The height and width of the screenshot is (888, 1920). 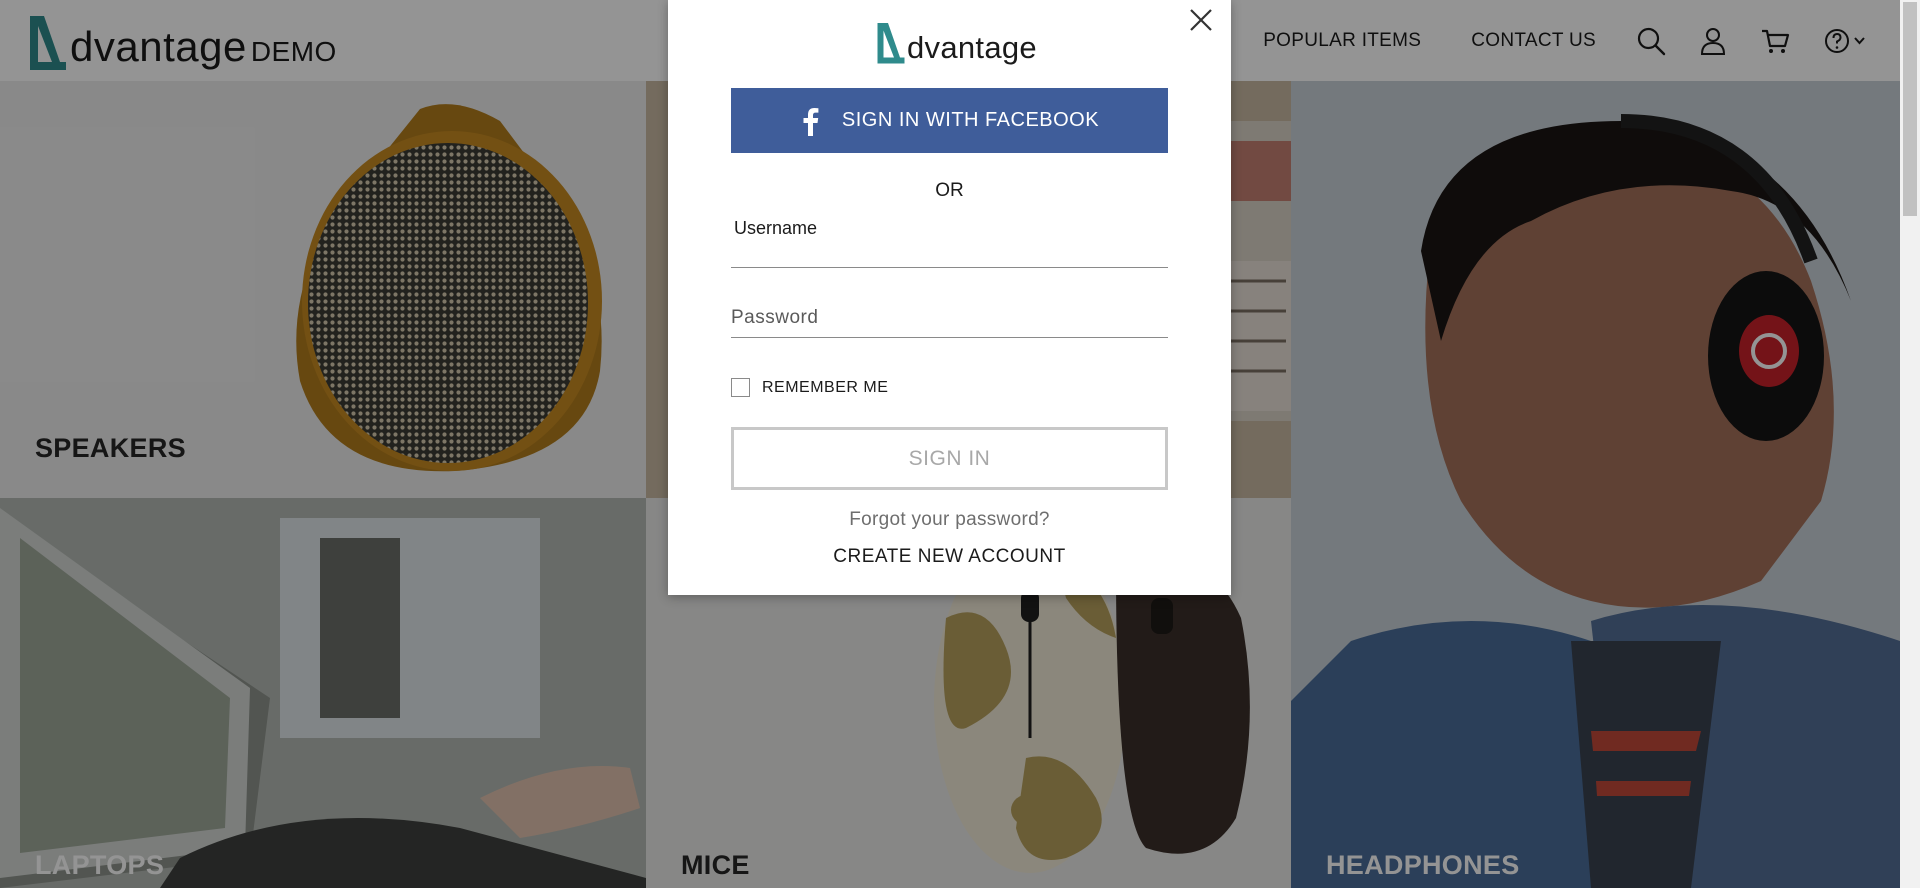 What do you see at coordinates (1910, 444) in the screenshot?
I see `page-scrollbar` at bounding box center [1910, 444].